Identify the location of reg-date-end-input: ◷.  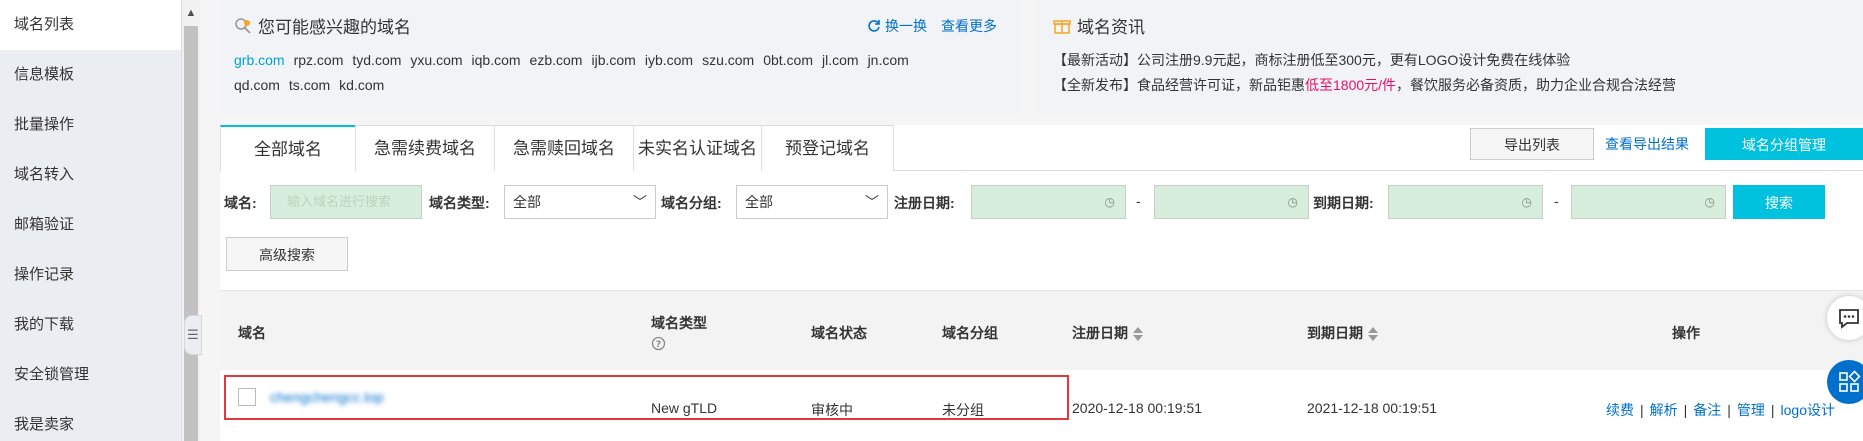
(1231, 202).